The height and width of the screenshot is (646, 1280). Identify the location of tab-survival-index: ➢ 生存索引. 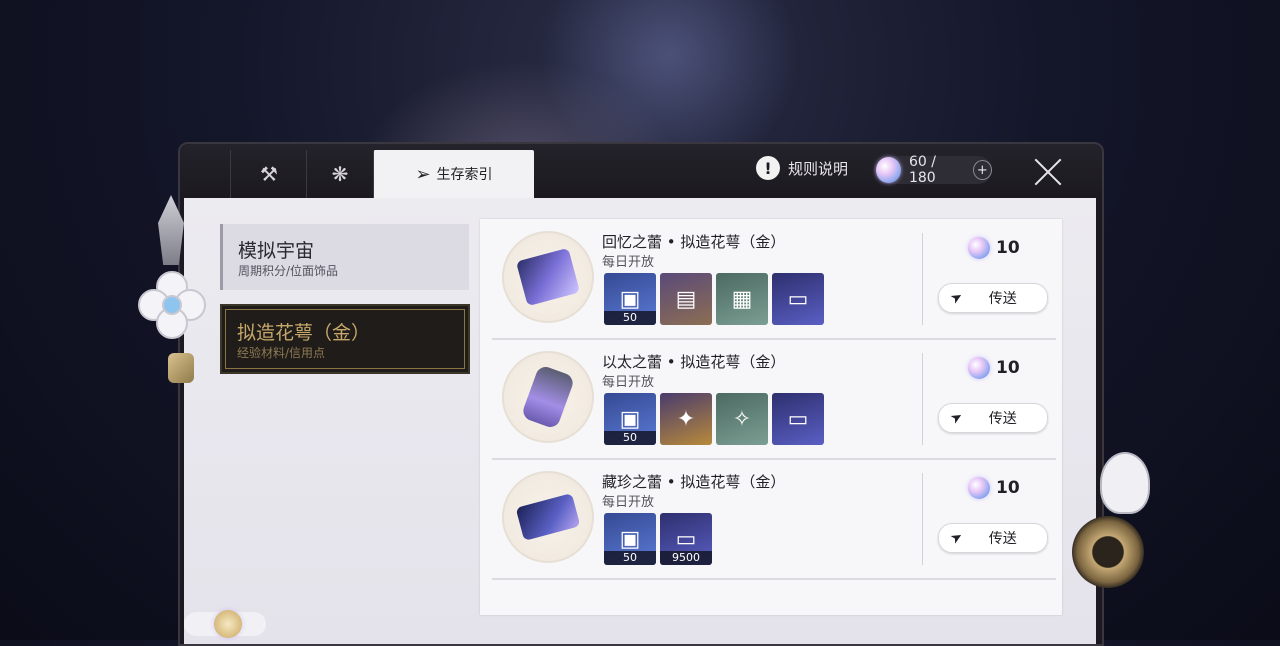
(453, 174).